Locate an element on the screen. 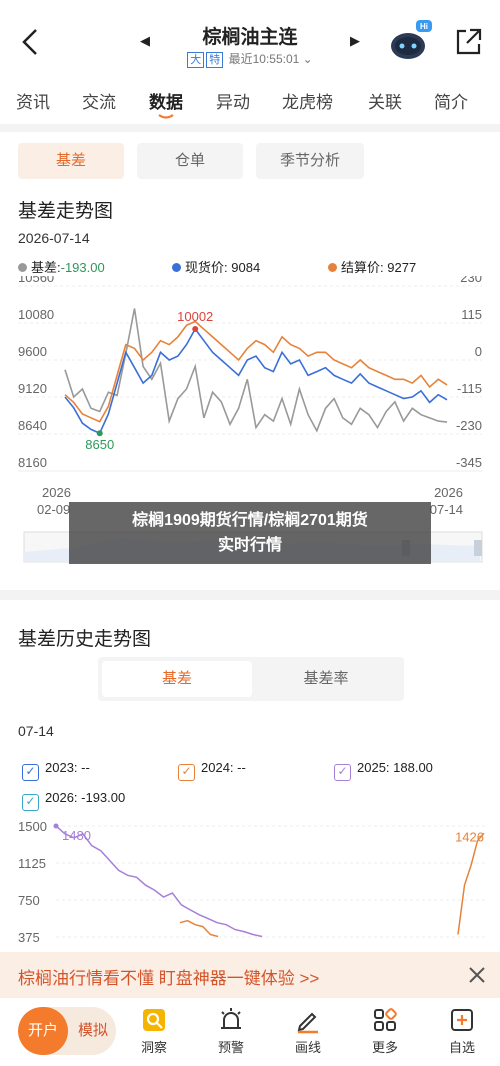 Image resolution: width=500 pixels, height=1066 pixels. y-left-tick: 9120 is located at coordinates (32, 388).